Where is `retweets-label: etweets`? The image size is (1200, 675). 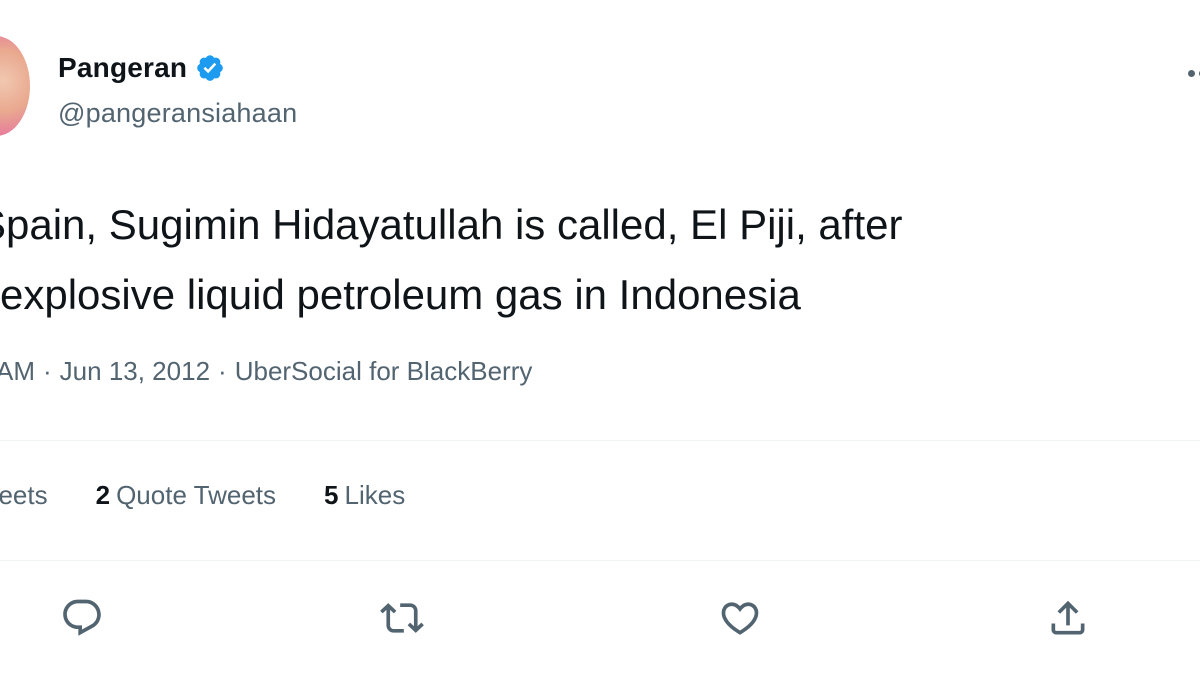 retweets-label: etweets is located at coordinates (24, 495).